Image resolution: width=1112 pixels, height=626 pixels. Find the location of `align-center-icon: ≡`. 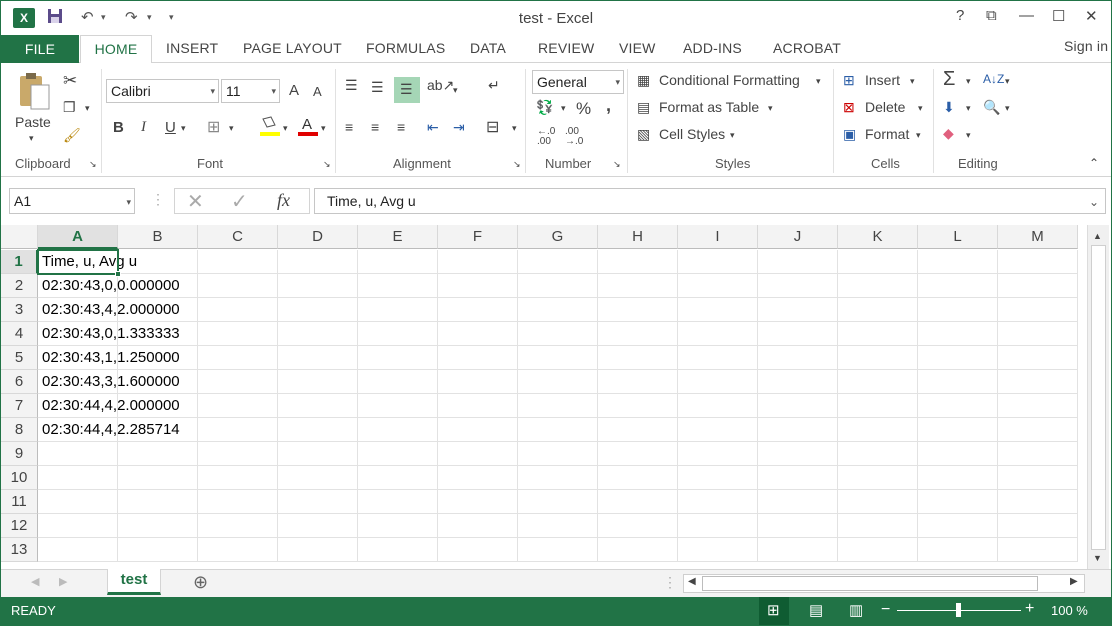

align-center-icon: ≡ is located at coordinates (375, 127).